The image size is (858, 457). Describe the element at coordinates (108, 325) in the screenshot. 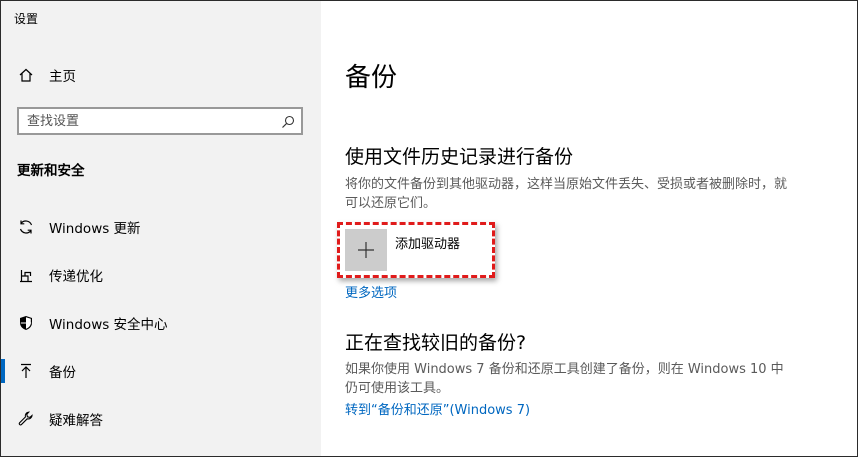

I see `sidebar-item-label: Windows 安全中心` at that location.